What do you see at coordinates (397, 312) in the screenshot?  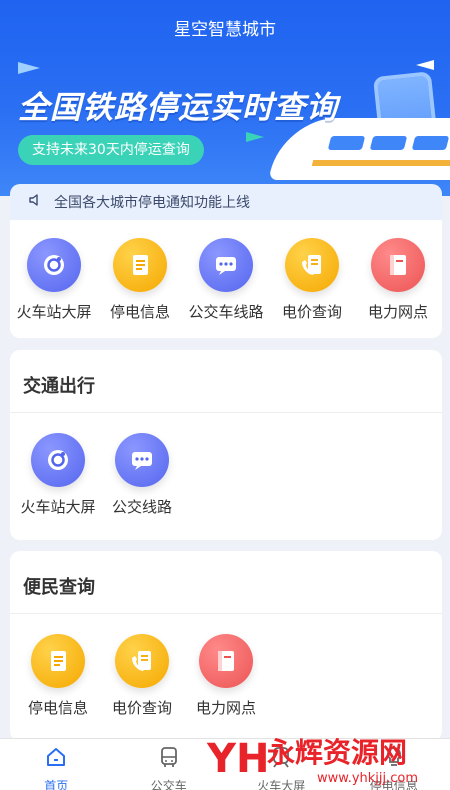 I see `quick-link-label: 电力网点` at bounding box center [397, 312].